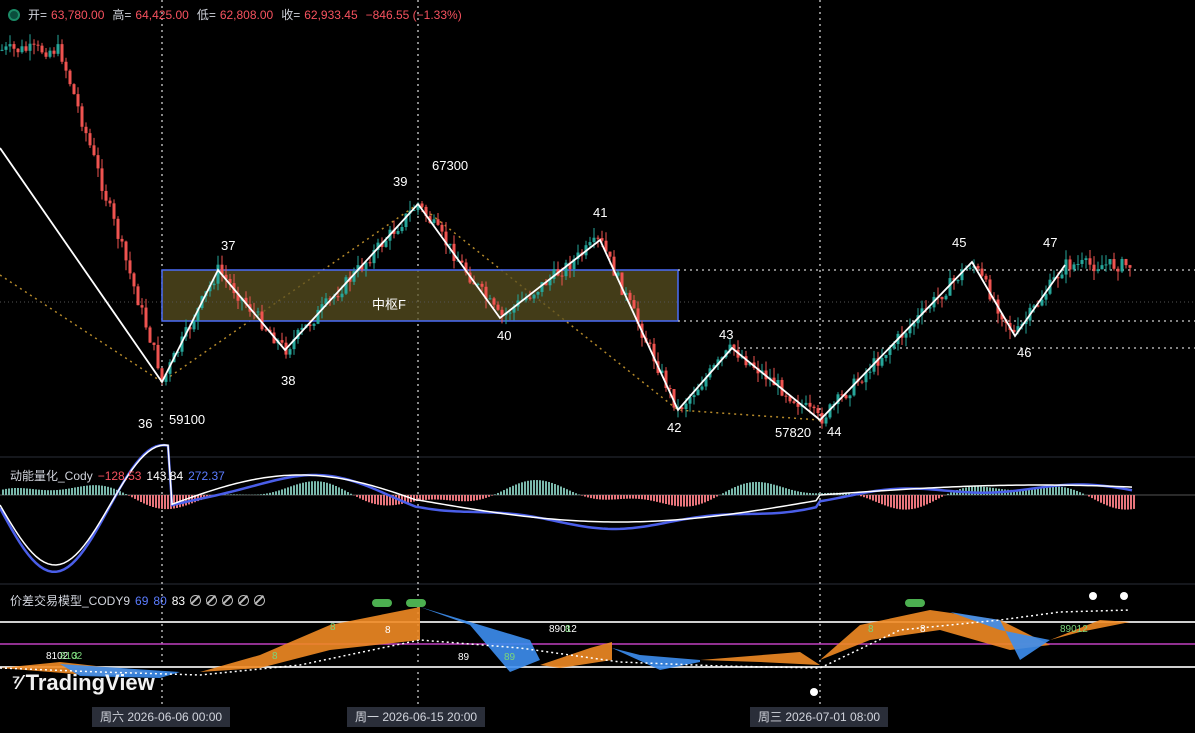  What do you see at coordinates (121, 14) in the screenshot?
I see `high-label: 高=` at bounding box center [121, 14].